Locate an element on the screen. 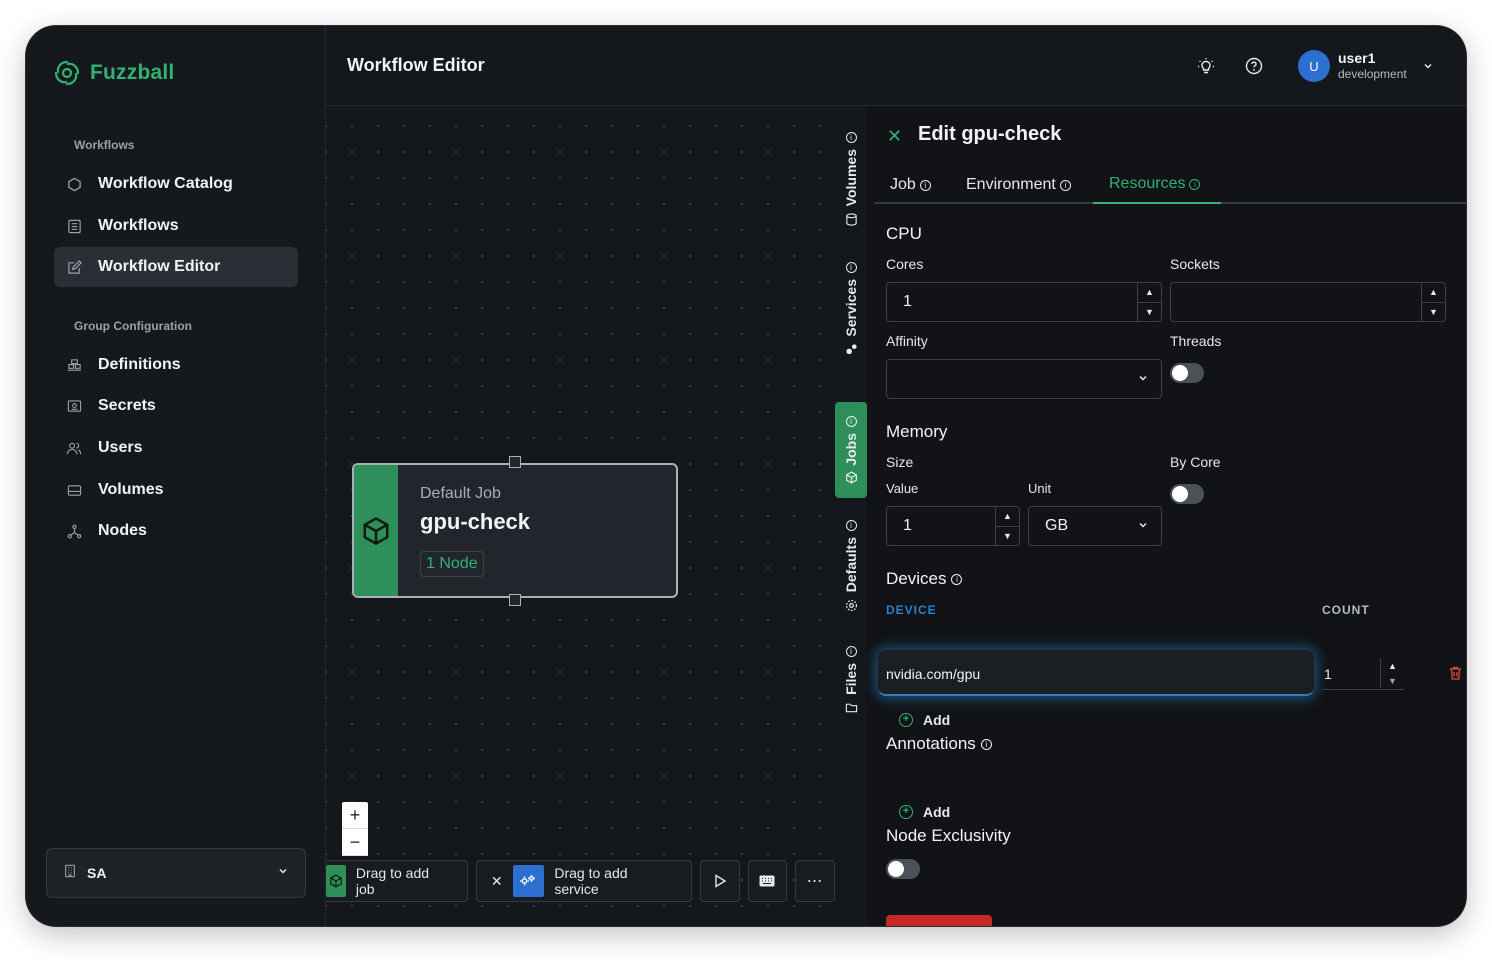 This screenshot has width=1492, height=960. memory-unit: GB is located at coordinates (1057, 525).